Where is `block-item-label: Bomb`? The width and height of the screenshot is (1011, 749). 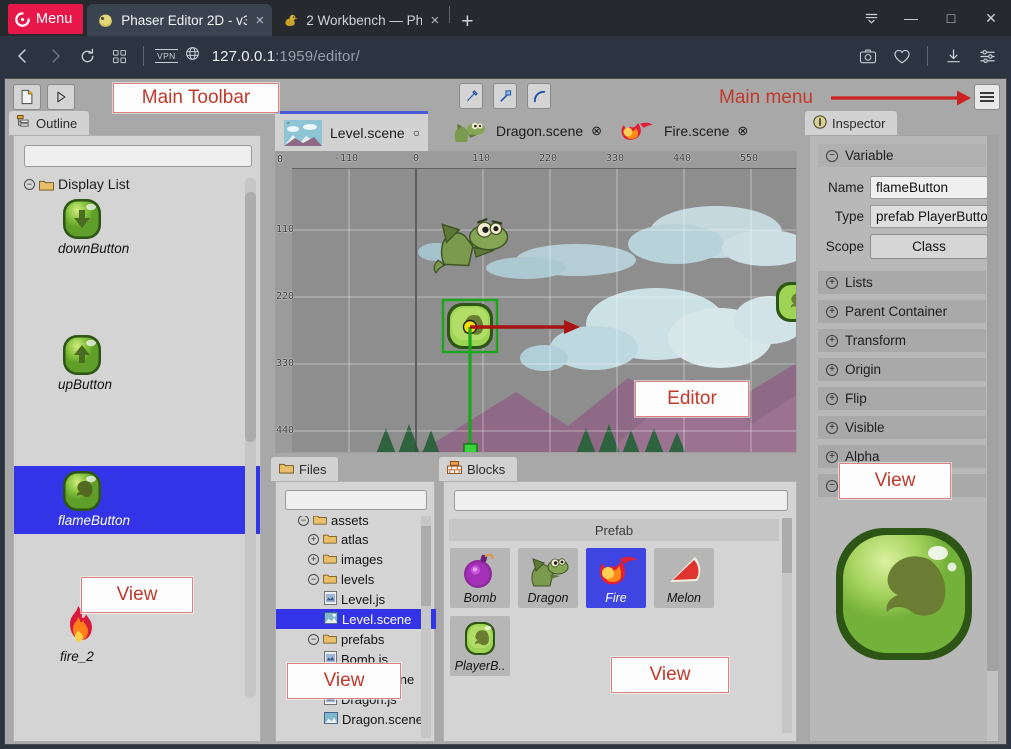
block-item-label: Bomb is located at coordinates (480, 598).